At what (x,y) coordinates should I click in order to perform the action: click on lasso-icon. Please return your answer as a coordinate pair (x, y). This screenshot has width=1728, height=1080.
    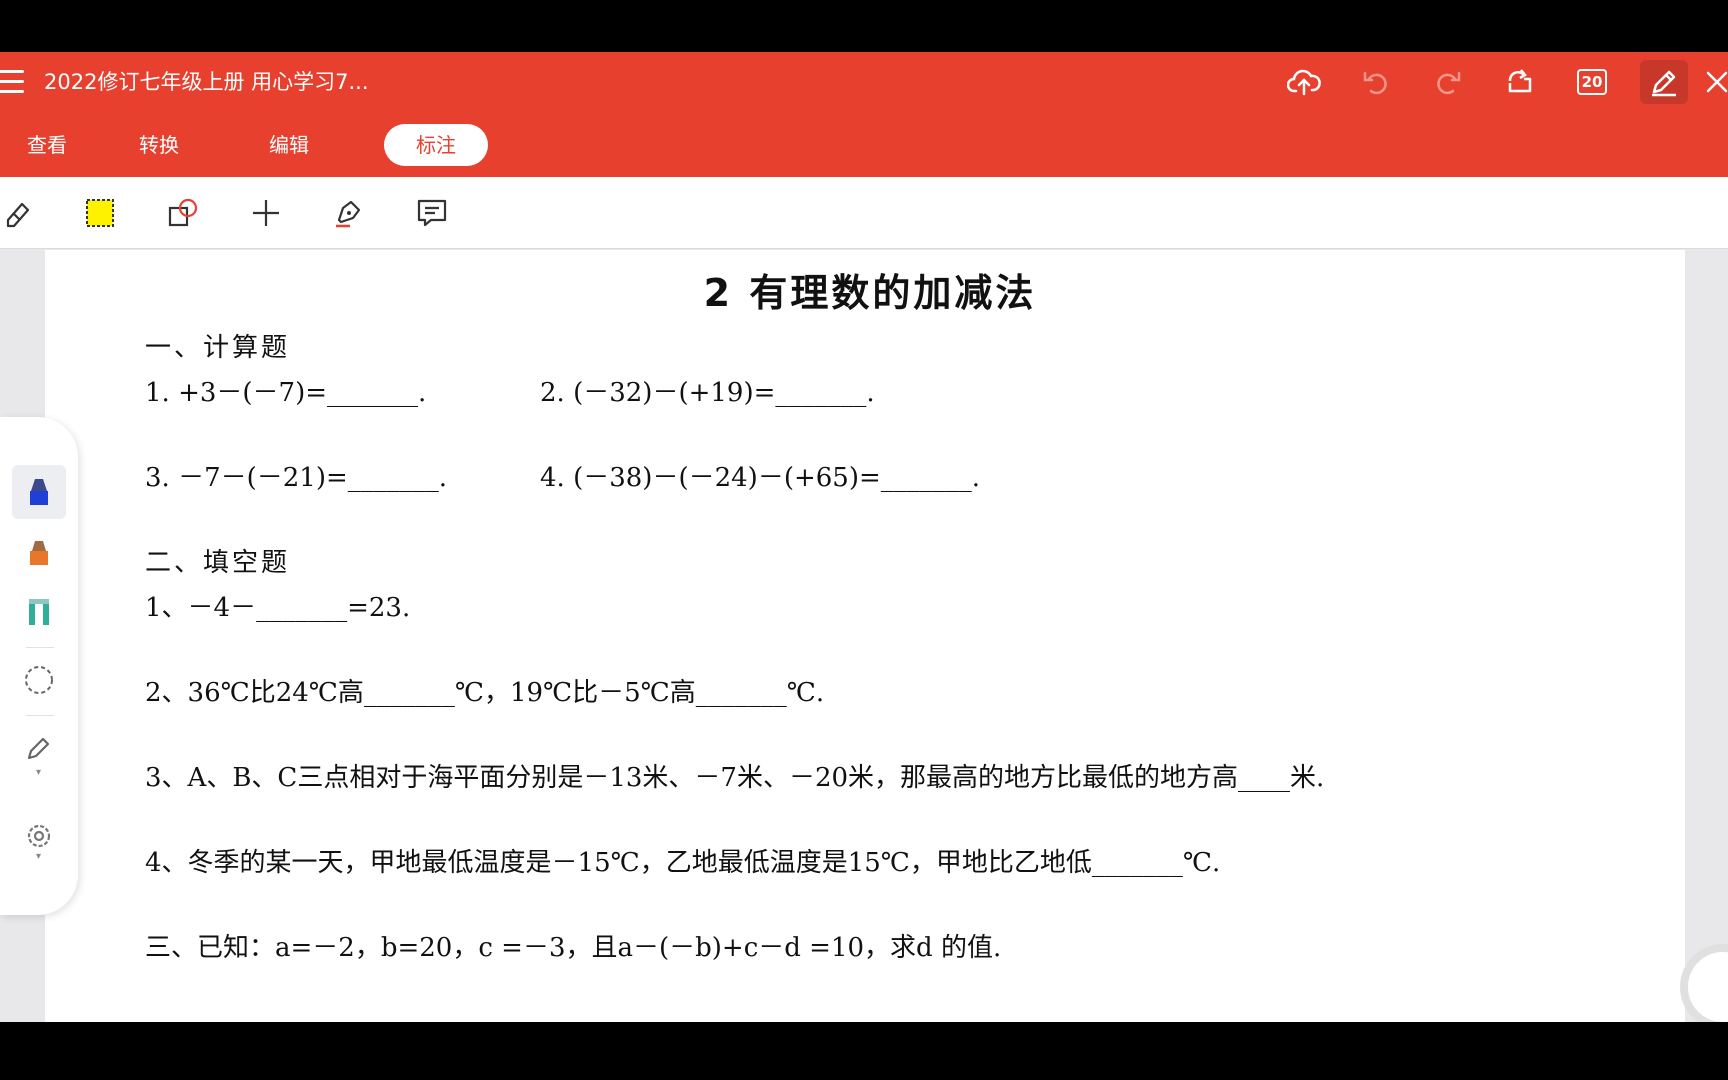
    Looking at the image, I should click on (39, 680).